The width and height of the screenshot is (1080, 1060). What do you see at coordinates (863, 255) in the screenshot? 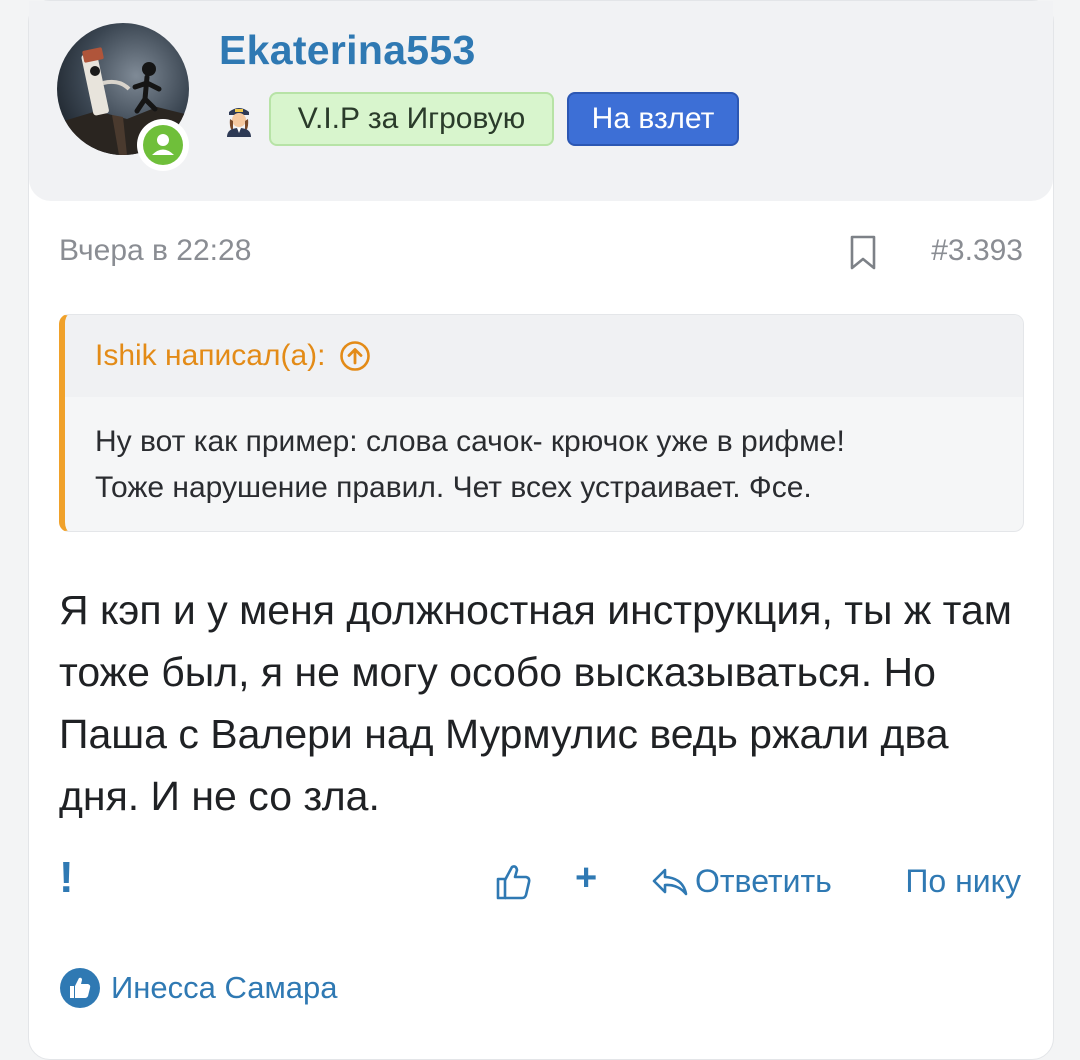
I see `bookmark-icon` at bounding box center [863, 255].